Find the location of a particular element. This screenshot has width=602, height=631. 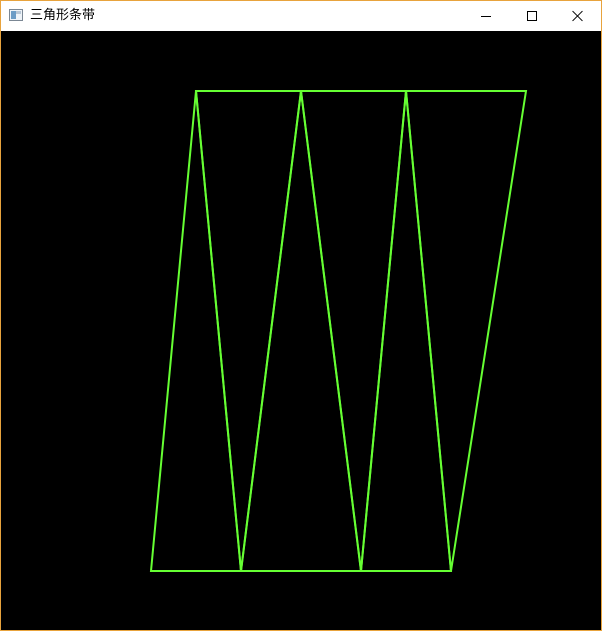

minimize-icon is located at coordinates (486, 16).